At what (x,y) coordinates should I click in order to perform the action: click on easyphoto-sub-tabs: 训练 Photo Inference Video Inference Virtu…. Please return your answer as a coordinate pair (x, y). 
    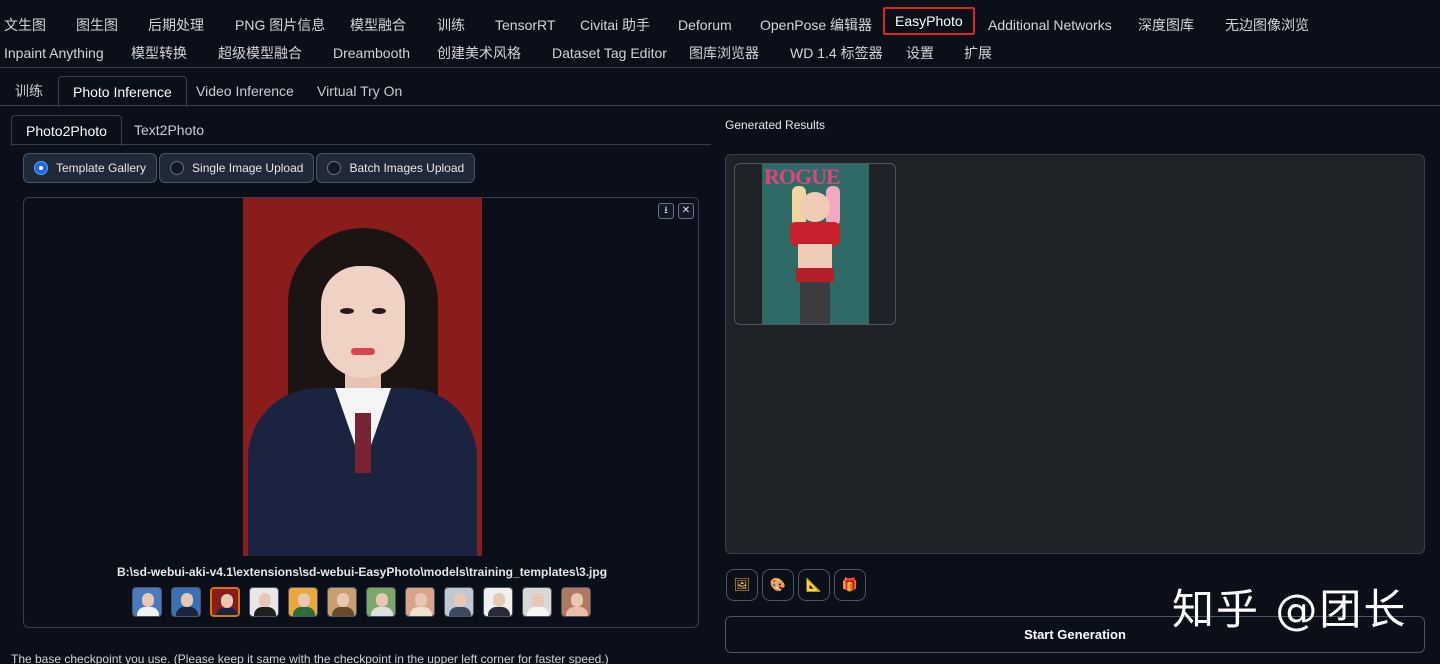
    Looking at the image, I should click on (720, 91).